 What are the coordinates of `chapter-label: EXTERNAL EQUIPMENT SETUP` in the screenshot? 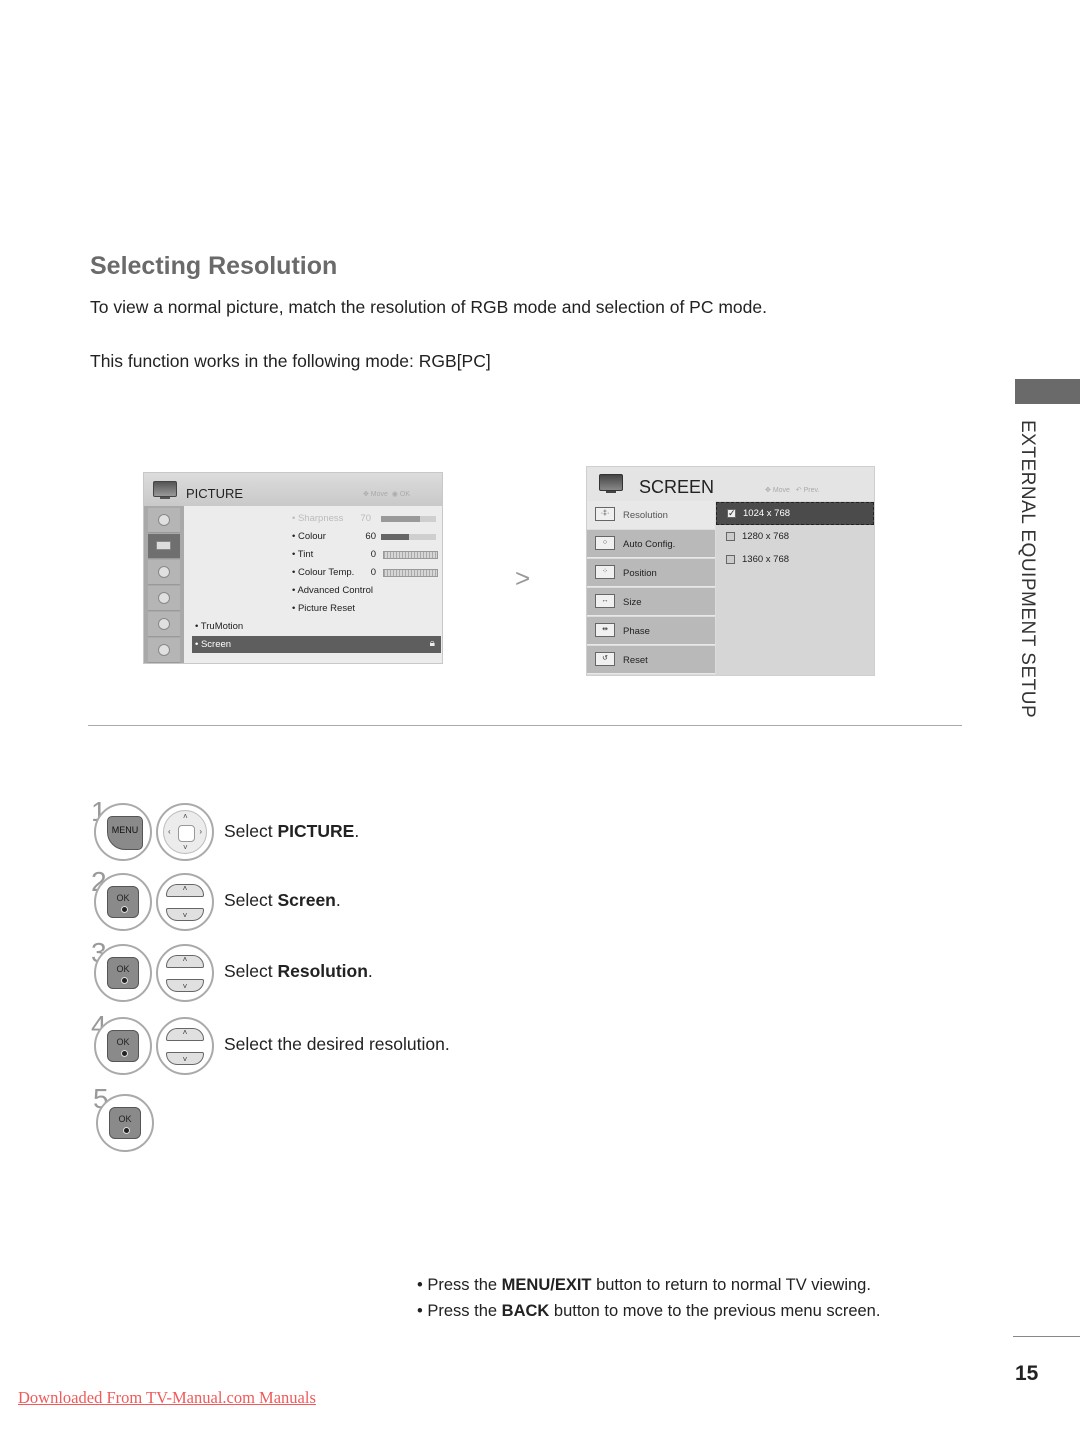 It's located at (1027, 569).